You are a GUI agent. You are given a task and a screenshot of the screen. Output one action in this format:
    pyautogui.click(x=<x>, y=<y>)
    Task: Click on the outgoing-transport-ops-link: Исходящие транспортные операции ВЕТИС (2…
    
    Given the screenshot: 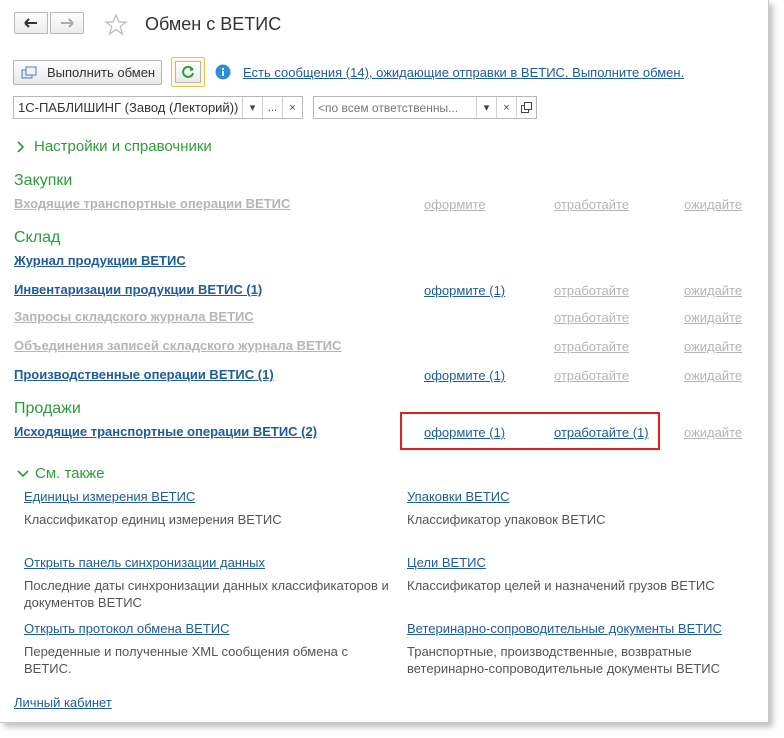 What is the action you would take?
    pyautogui.click(x=165, y=431)
    